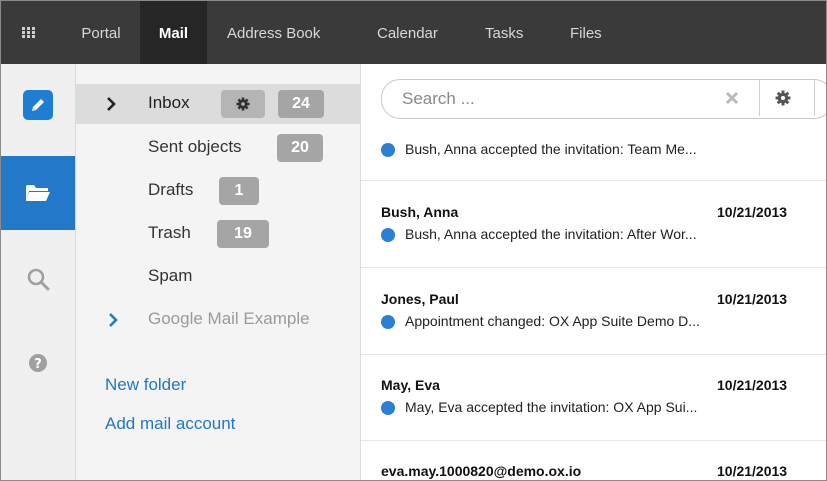  I want to click on unread-count-badge: 19, so click(243, 234).